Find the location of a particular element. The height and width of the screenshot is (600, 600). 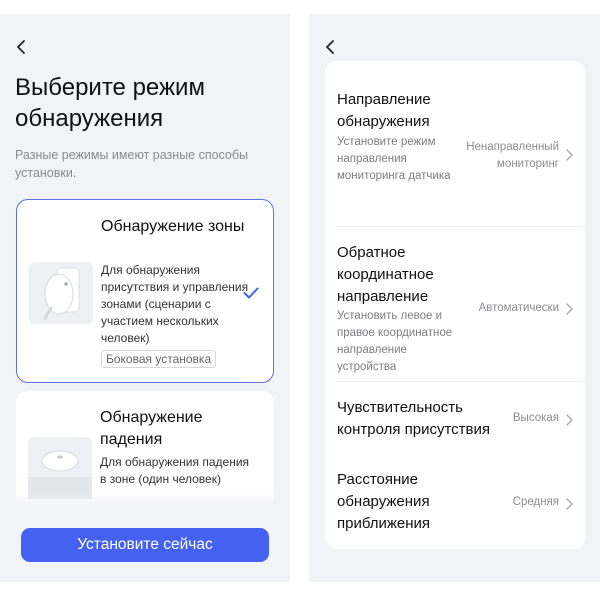

setting-title: Чувствительность контроля присутствия is located at coordinates (414, 418).